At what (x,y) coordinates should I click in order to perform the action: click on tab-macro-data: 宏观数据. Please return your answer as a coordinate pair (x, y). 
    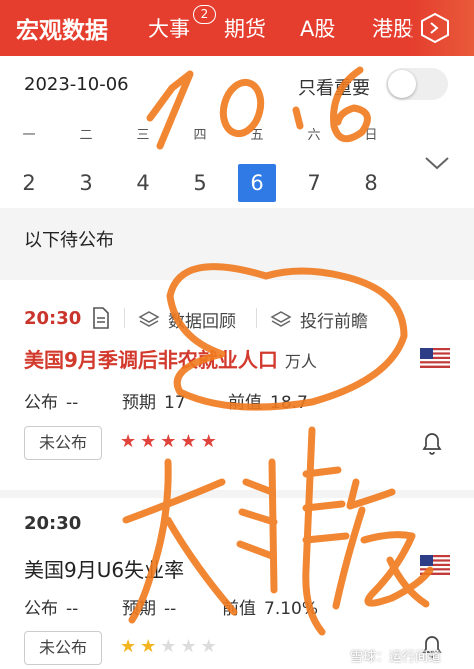
    Looking at the image, I should click on (62, 28).